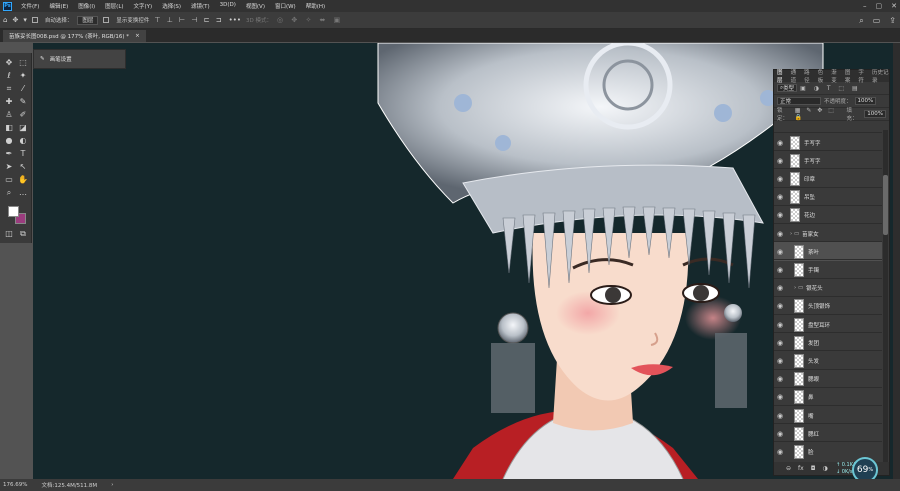  Describe the element at coordinates (23, 63) in the screenshot. I see `marquee-tool-icon: ⬚` at that location.